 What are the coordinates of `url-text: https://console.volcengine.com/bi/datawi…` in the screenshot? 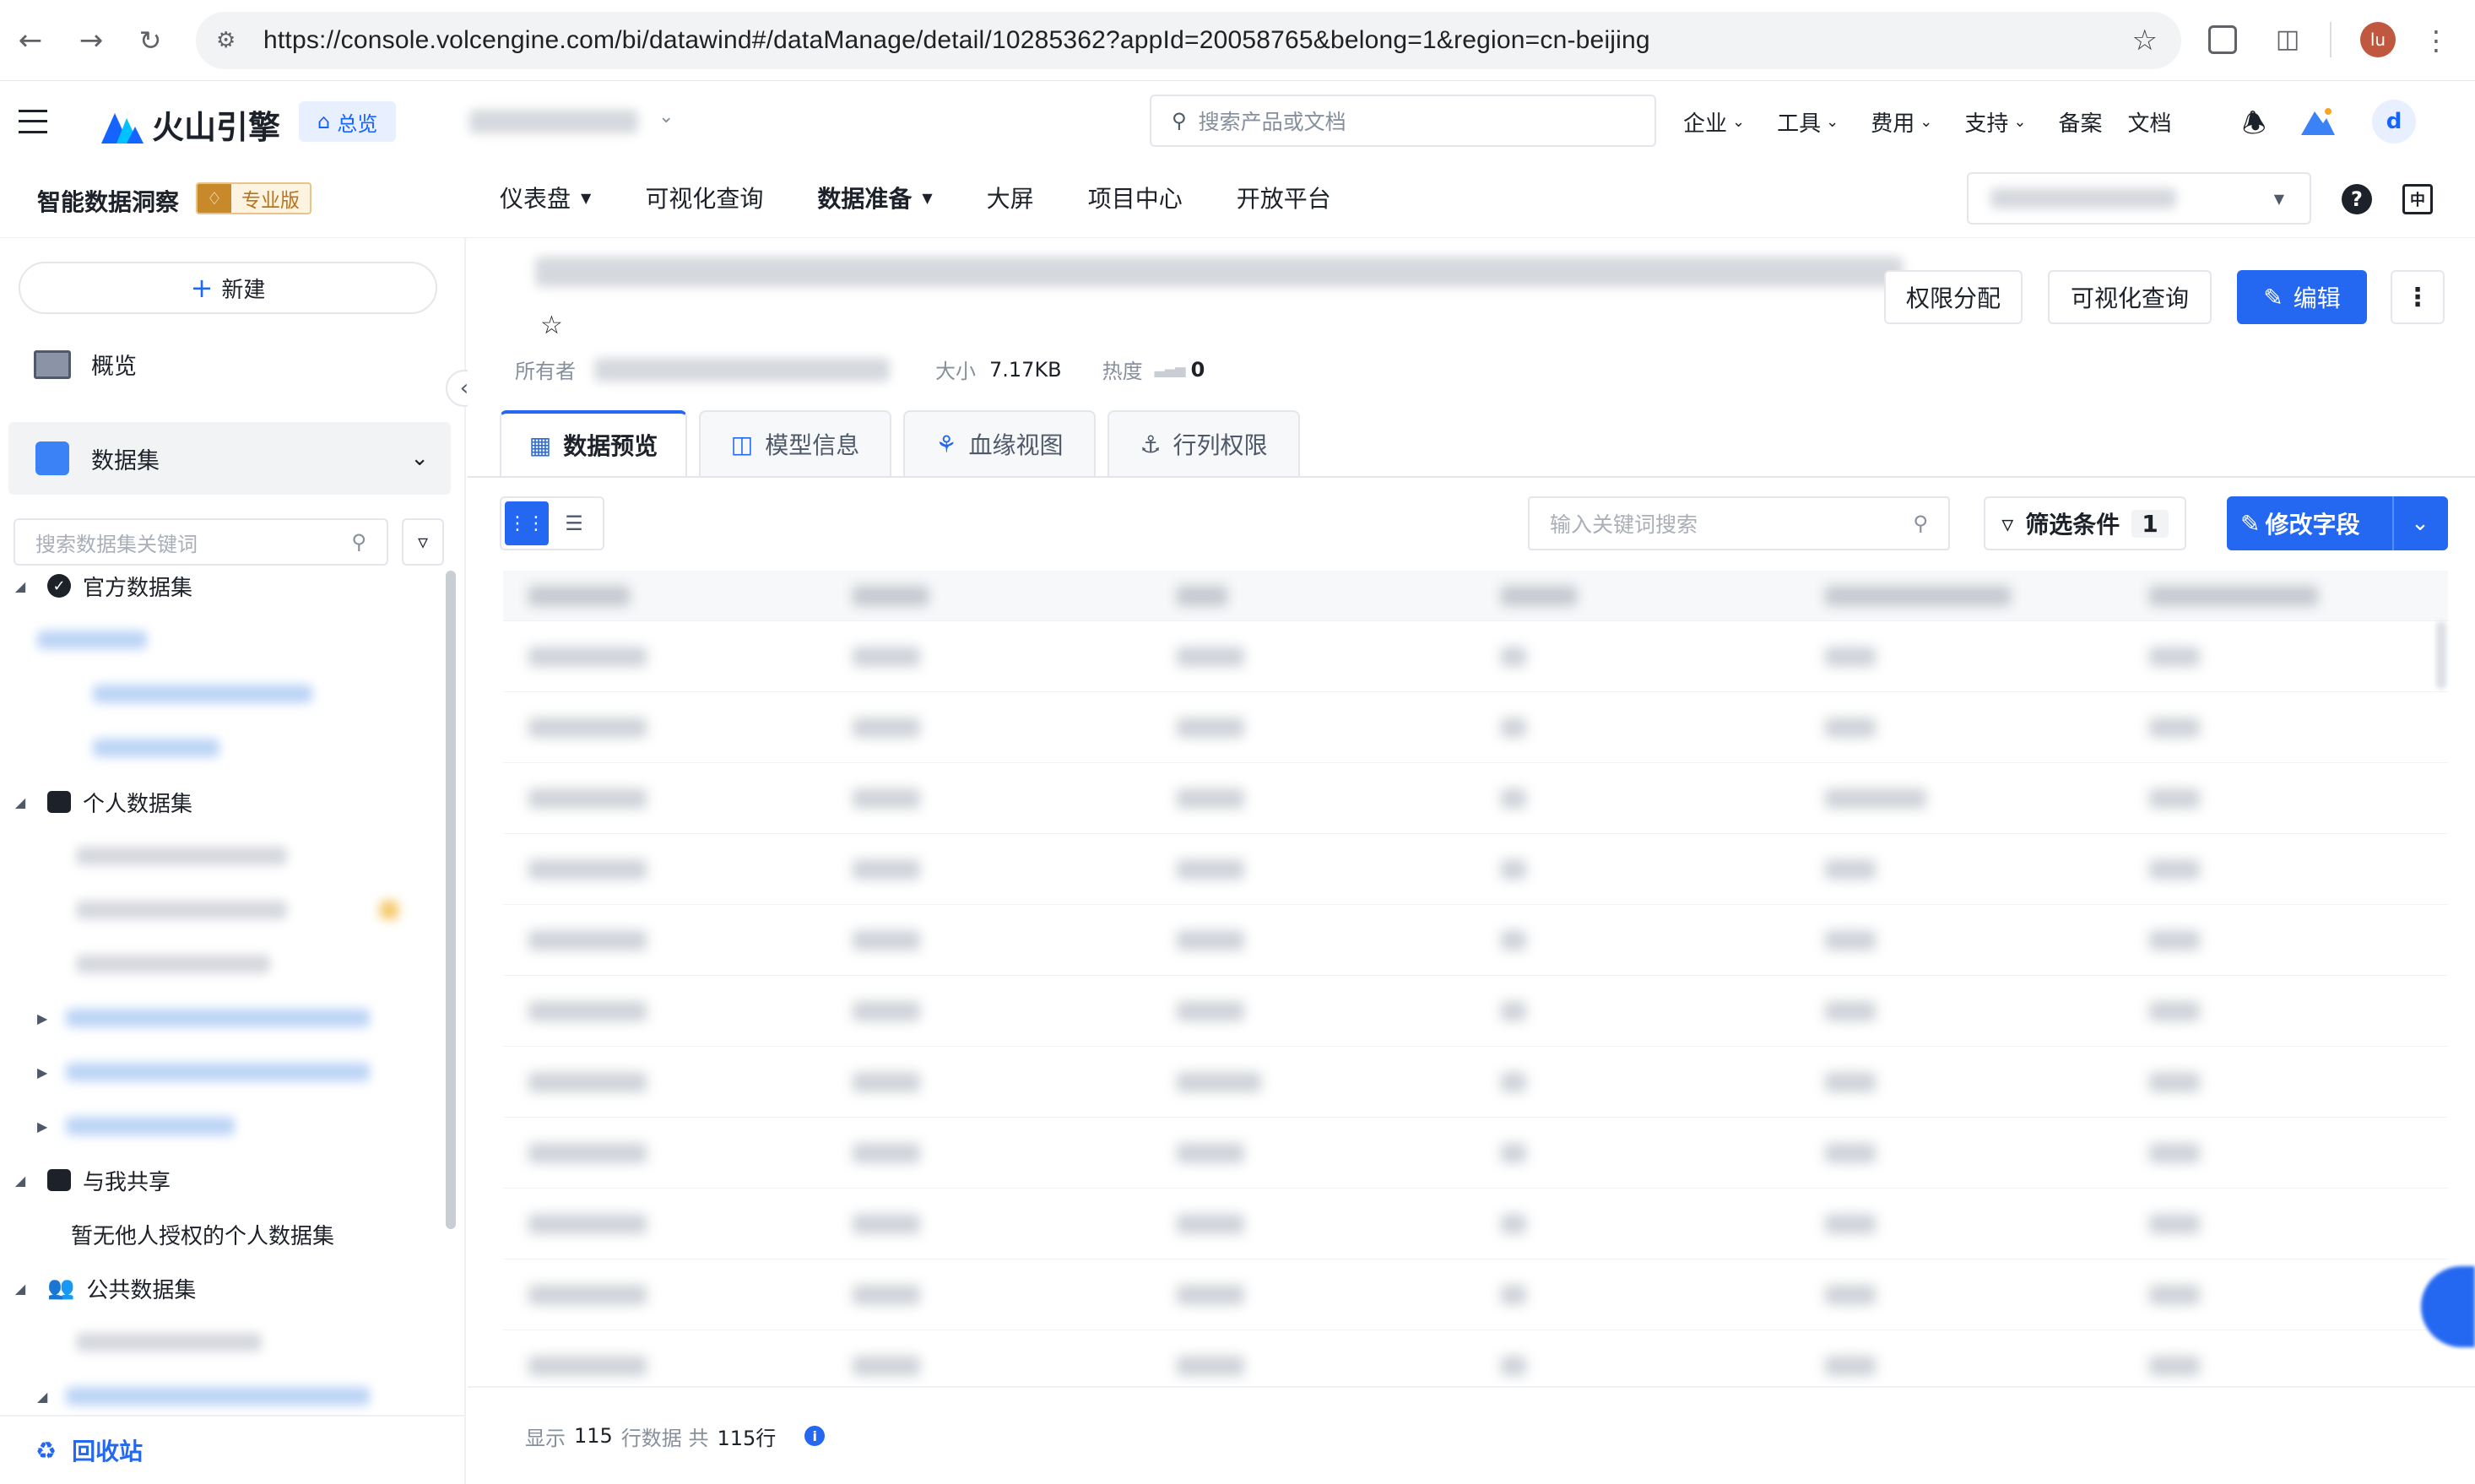 It's located at (956, 40).